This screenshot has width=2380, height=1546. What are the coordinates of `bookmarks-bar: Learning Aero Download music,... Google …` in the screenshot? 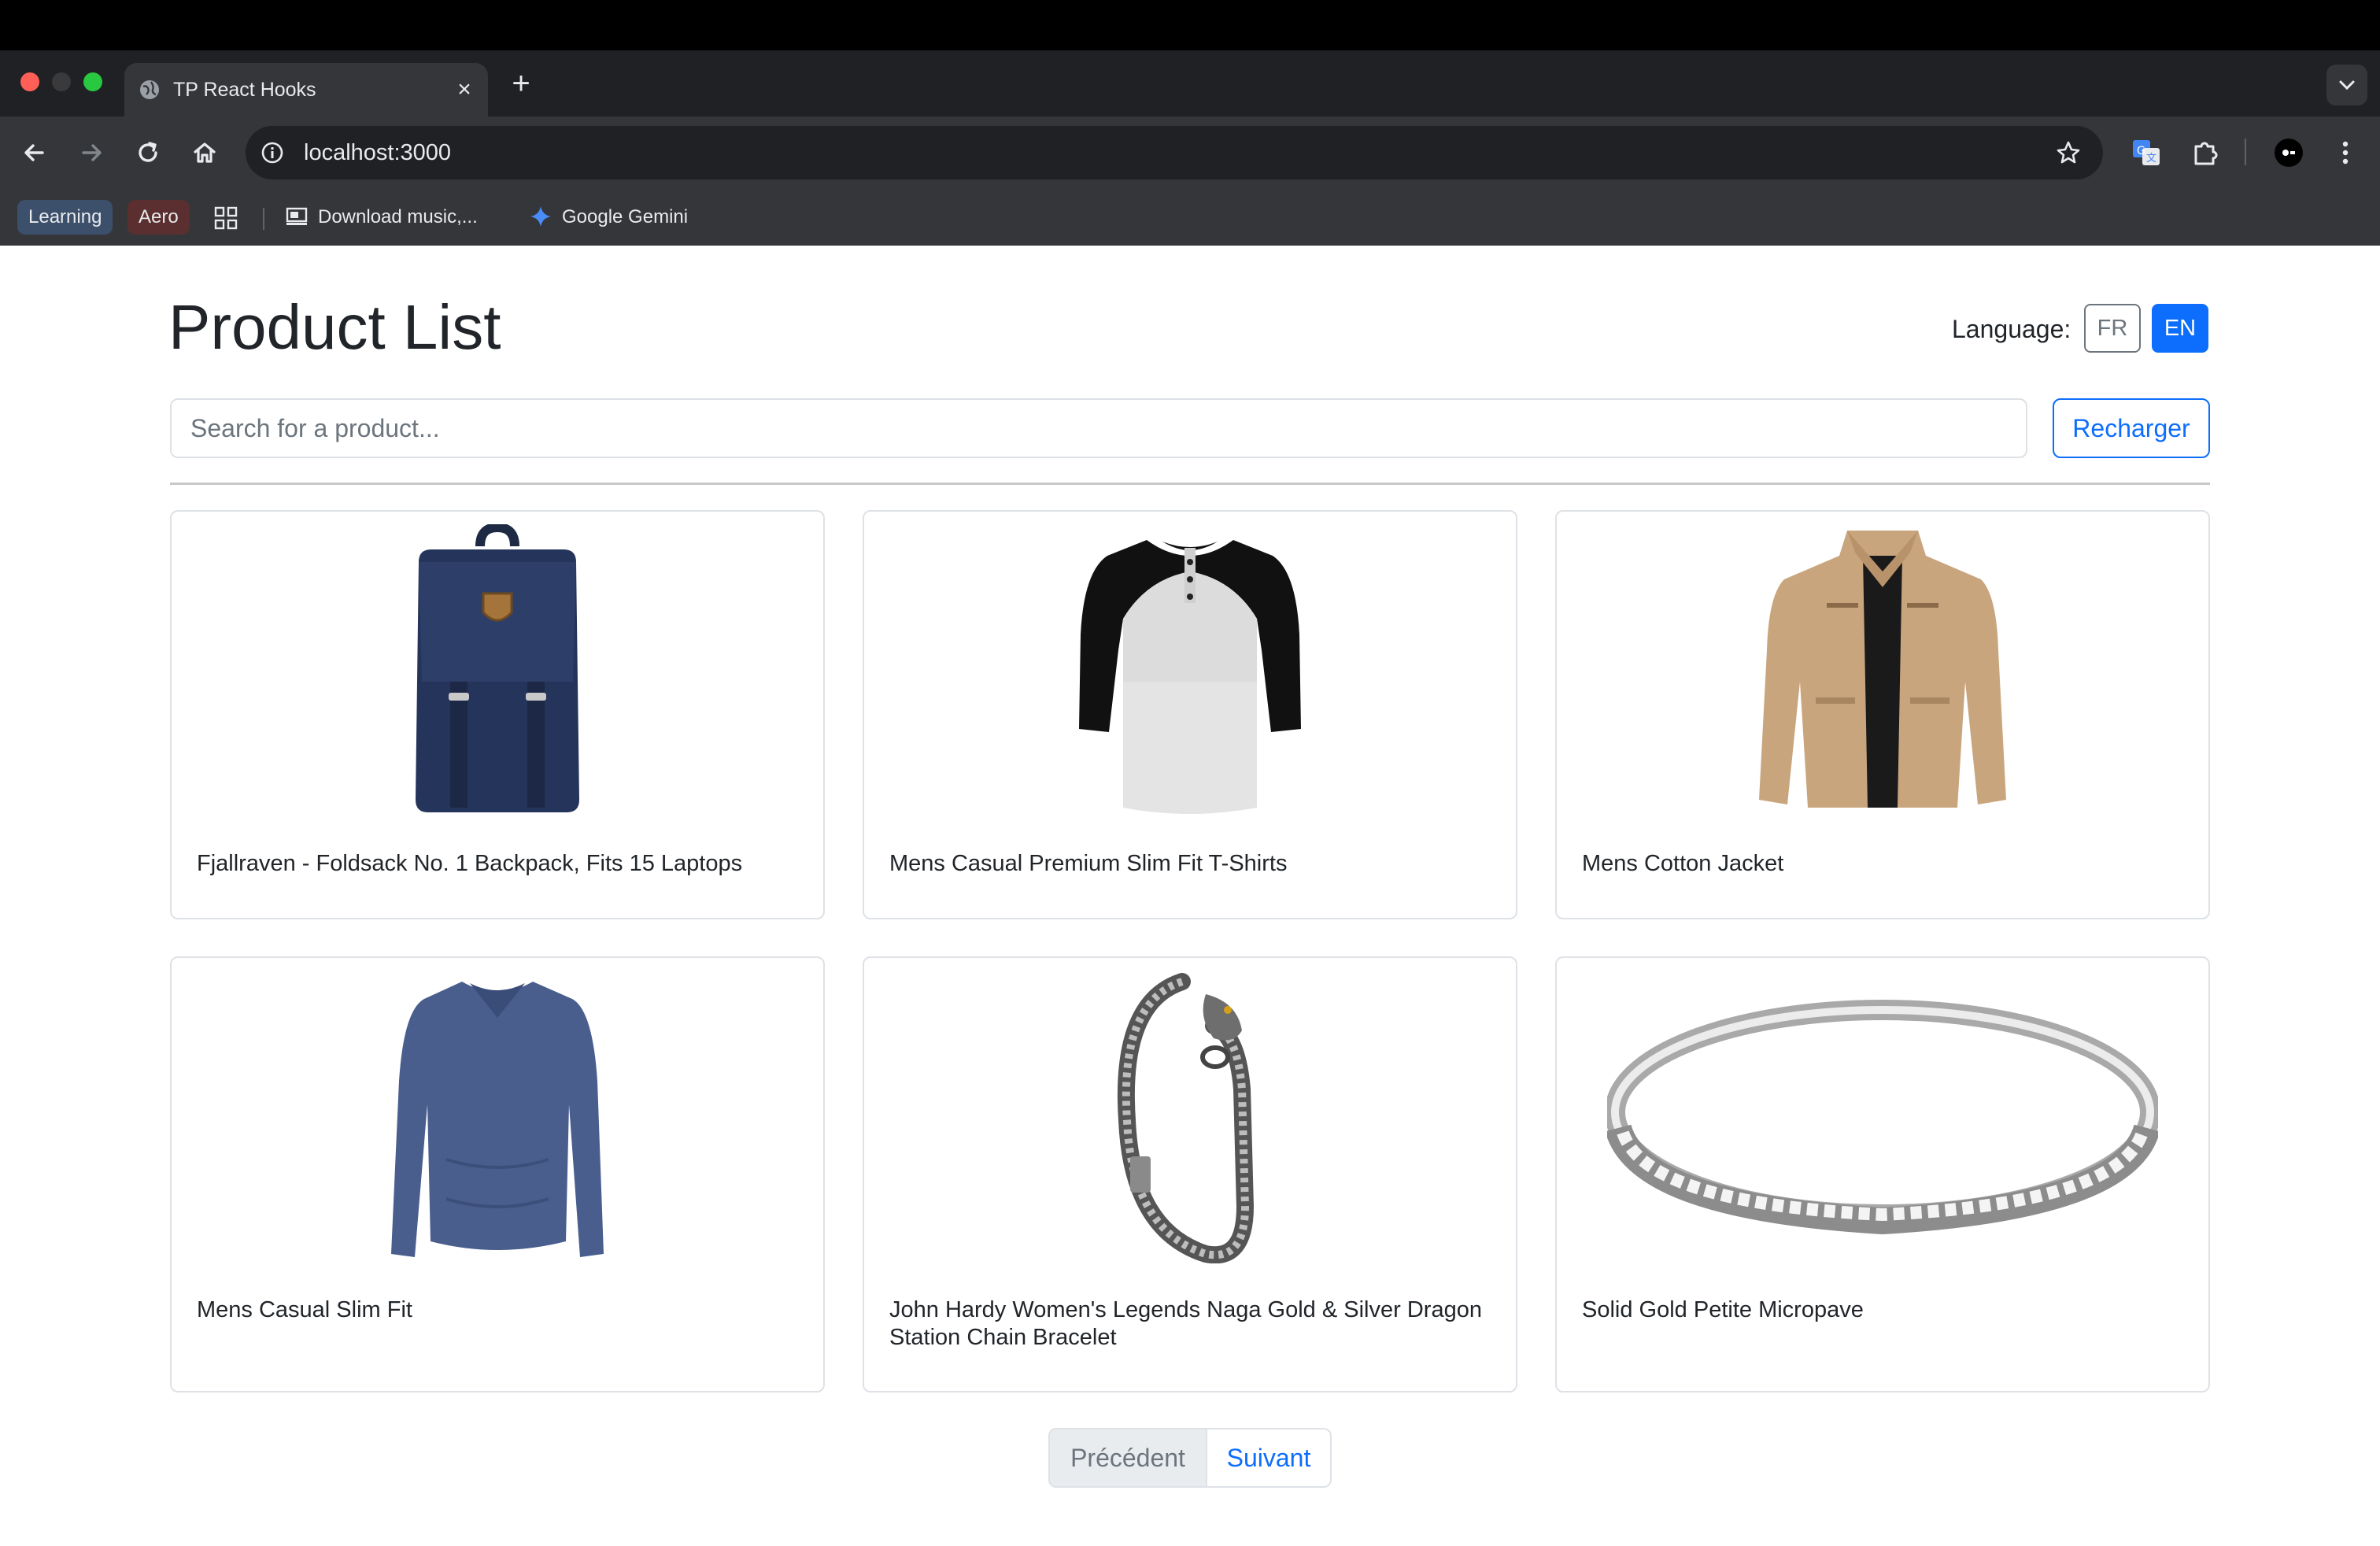 It's located at (1190, 217).